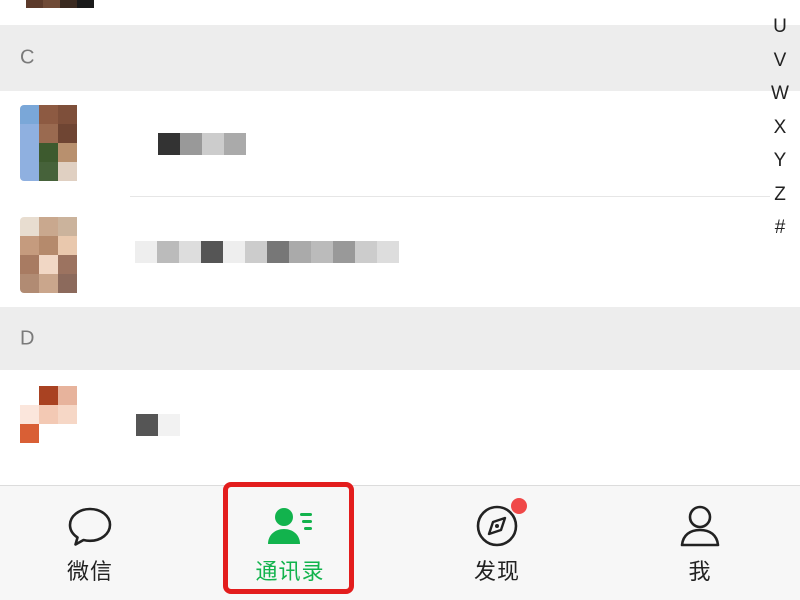 The height and width of the screenshot is (600, 800). I want to click on tab-chats: 微信, so click(90, 543).